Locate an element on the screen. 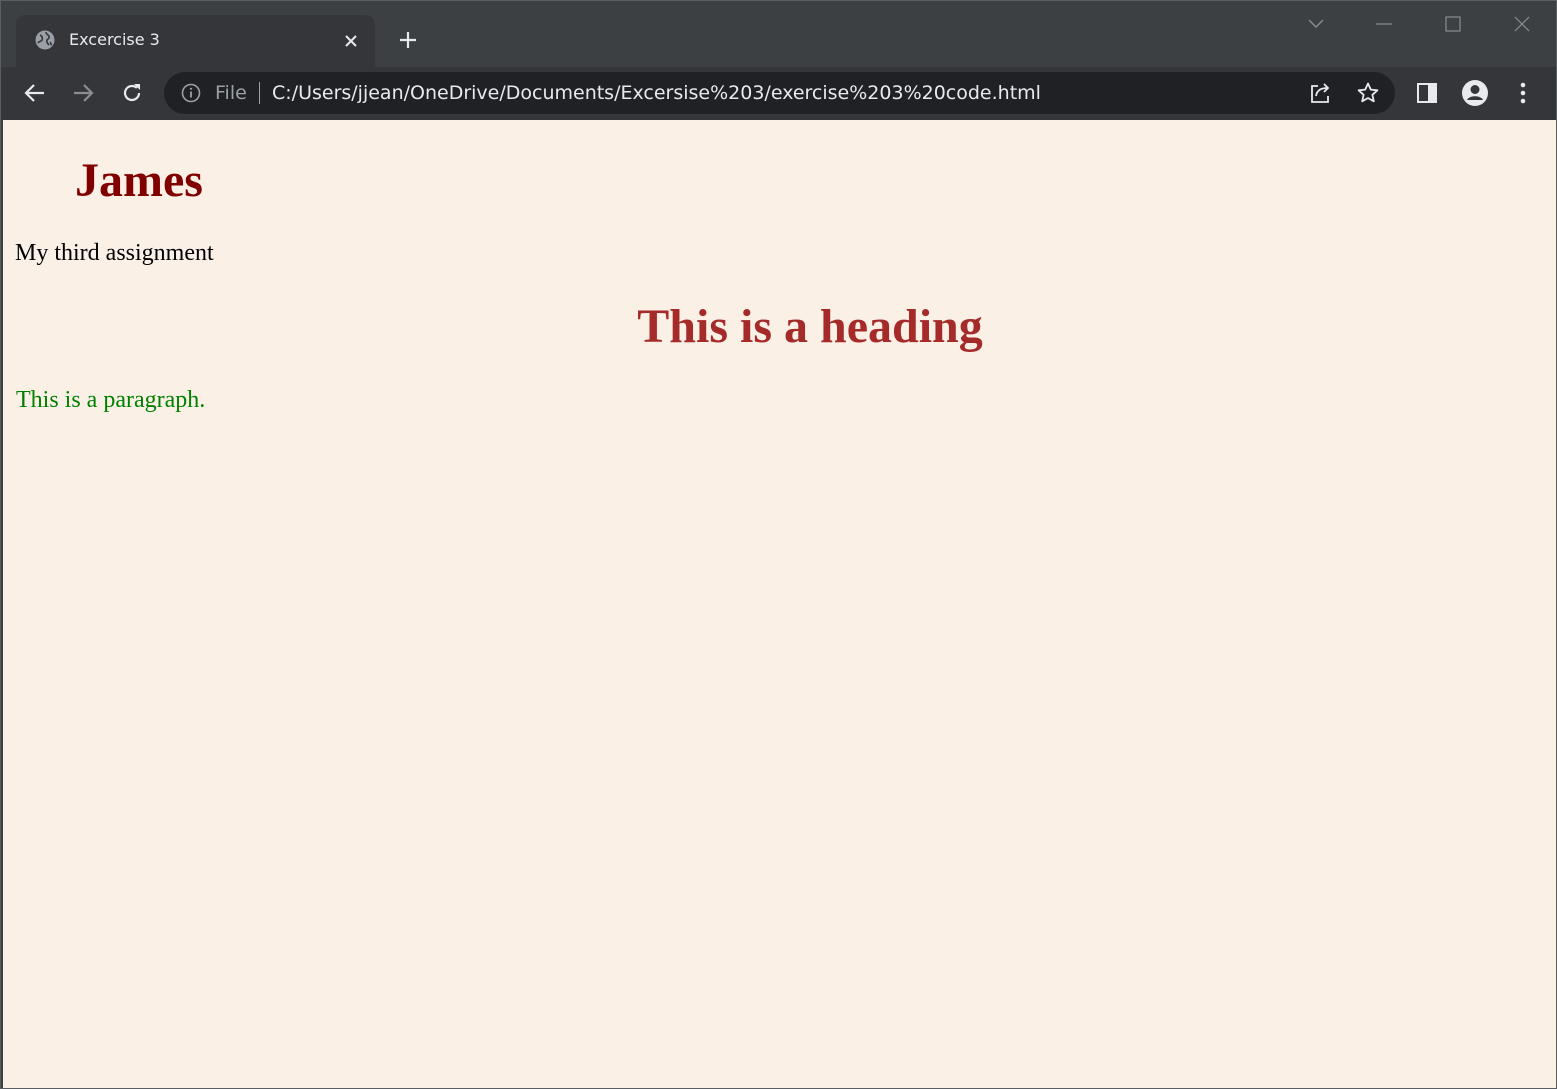 This screenshot has width=1557, height=1089. share-icon is located at coordinates (1320, 93).